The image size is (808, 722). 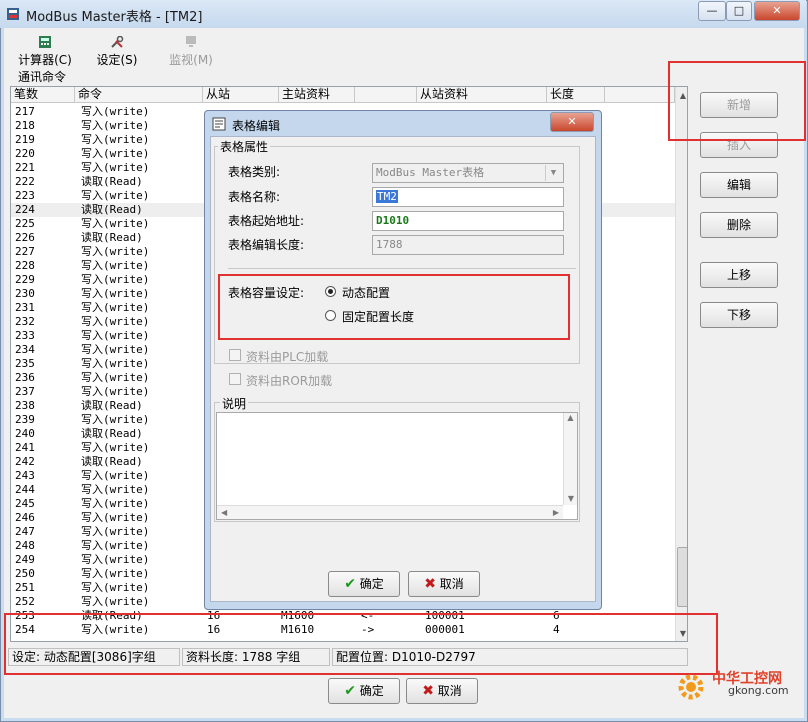 What do you see at coordinates (266, 245) in the screenshot?
I see `edit-length-label: 表格编辑长度:` at bounding box center [266, 245].